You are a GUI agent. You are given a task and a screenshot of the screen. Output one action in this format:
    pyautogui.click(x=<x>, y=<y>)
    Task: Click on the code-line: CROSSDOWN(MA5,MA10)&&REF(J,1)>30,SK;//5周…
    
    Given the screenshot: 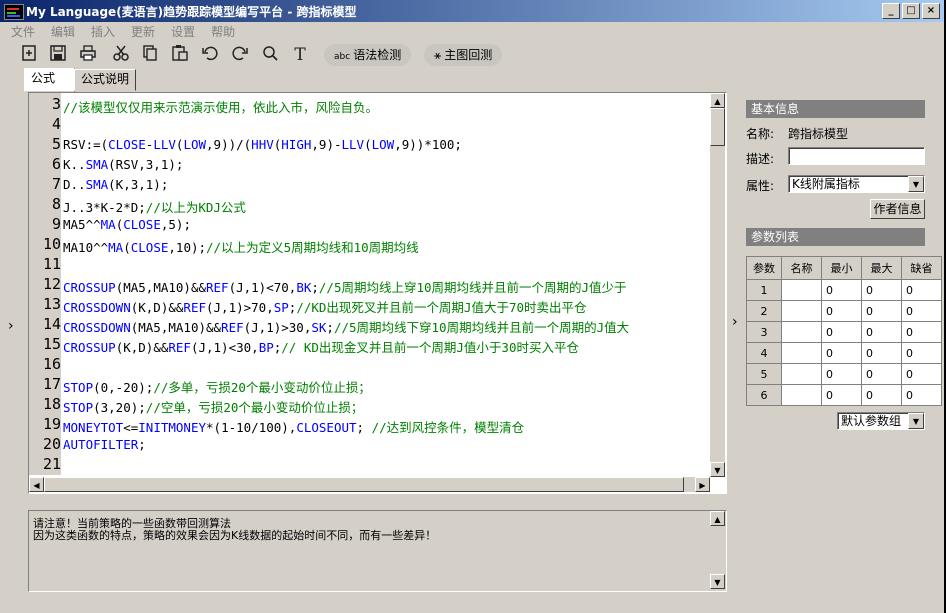 What is the action you would take?
    pyautogui.click(x=346, y=326)
    